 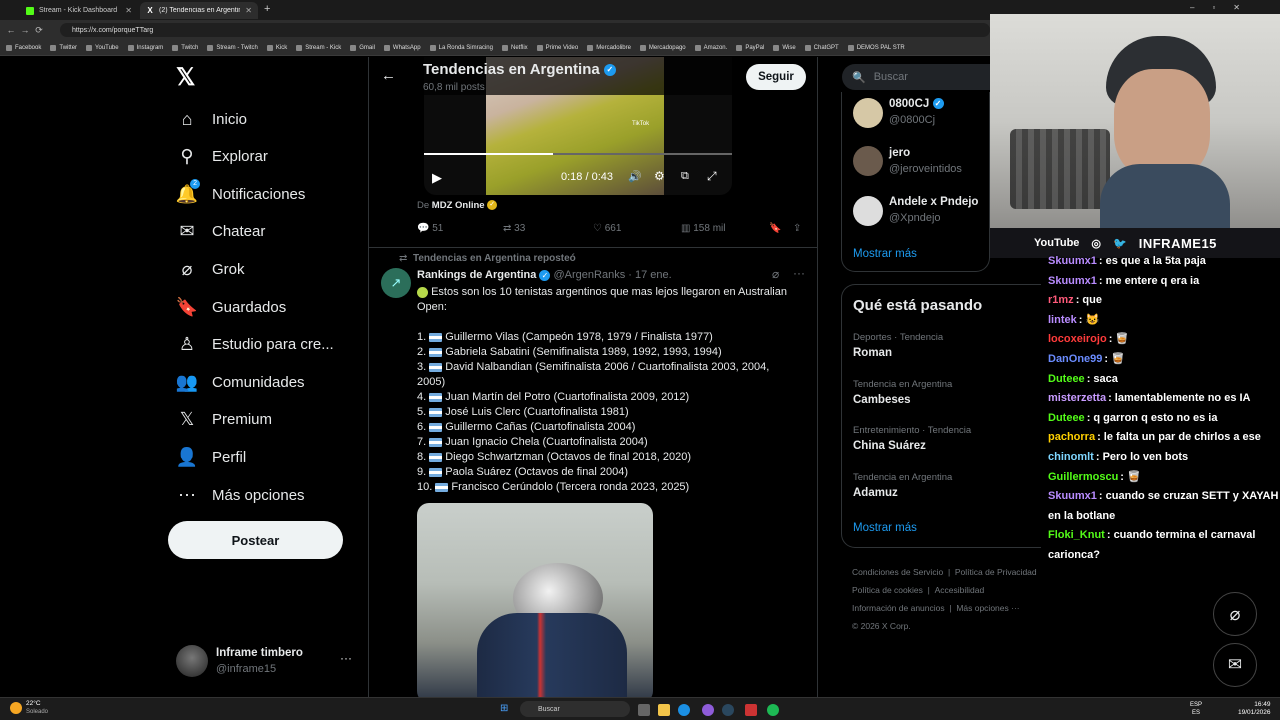 I want to click on grok-fab-icon: ⌀, so click(x=1235, y=614).